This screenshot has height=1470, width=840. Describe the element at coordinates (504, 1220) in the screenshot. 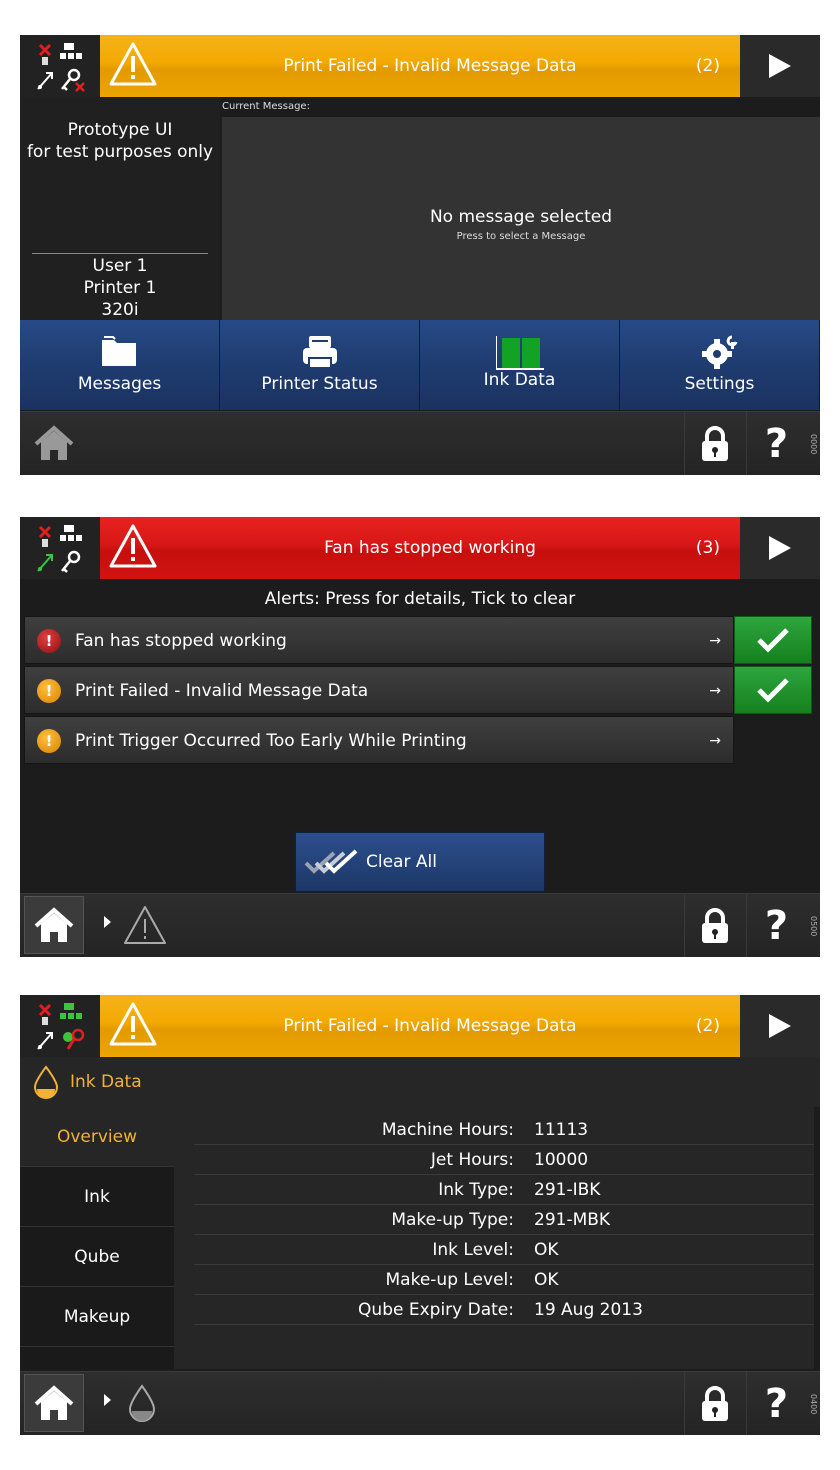

I see `data-row: Make-up Type: 291-MBK` at that location.